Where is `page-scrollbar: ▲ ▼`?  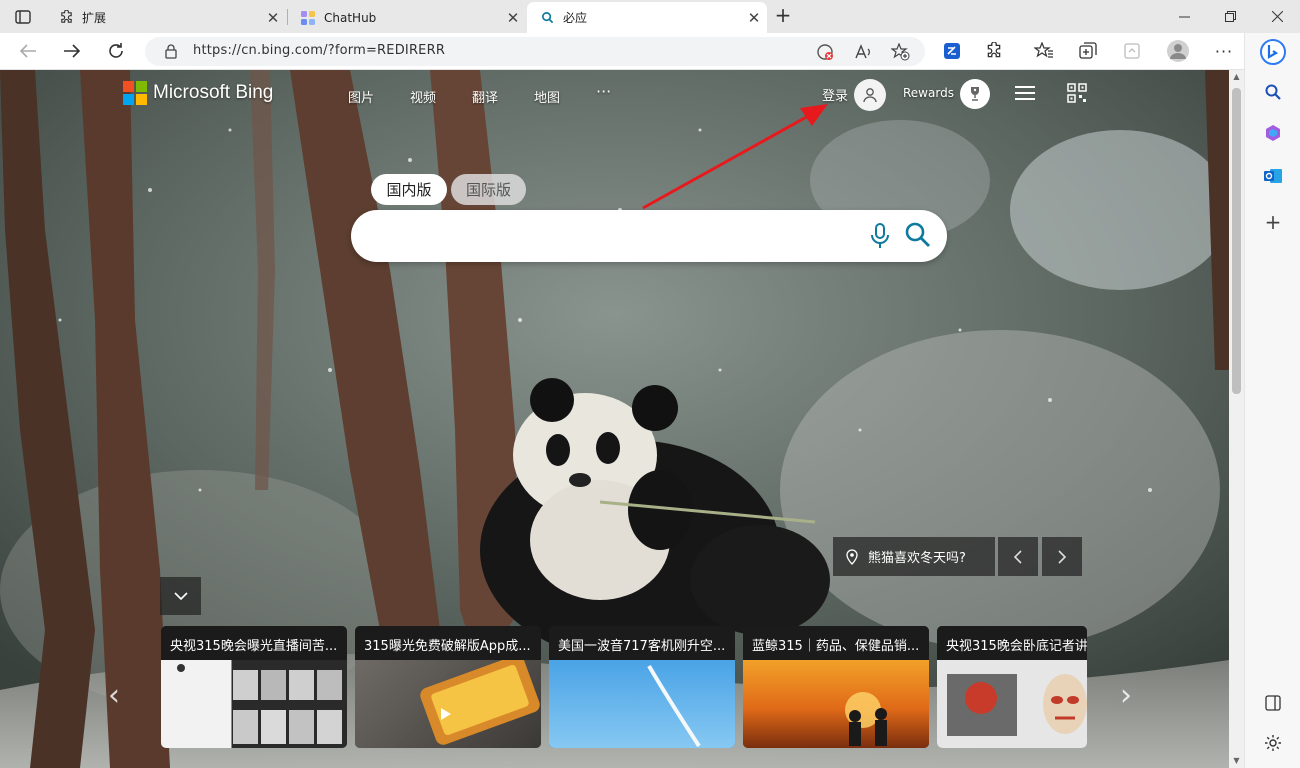
page-scrollbar: ▲ ▼ is located at coordinates (1236, 419).